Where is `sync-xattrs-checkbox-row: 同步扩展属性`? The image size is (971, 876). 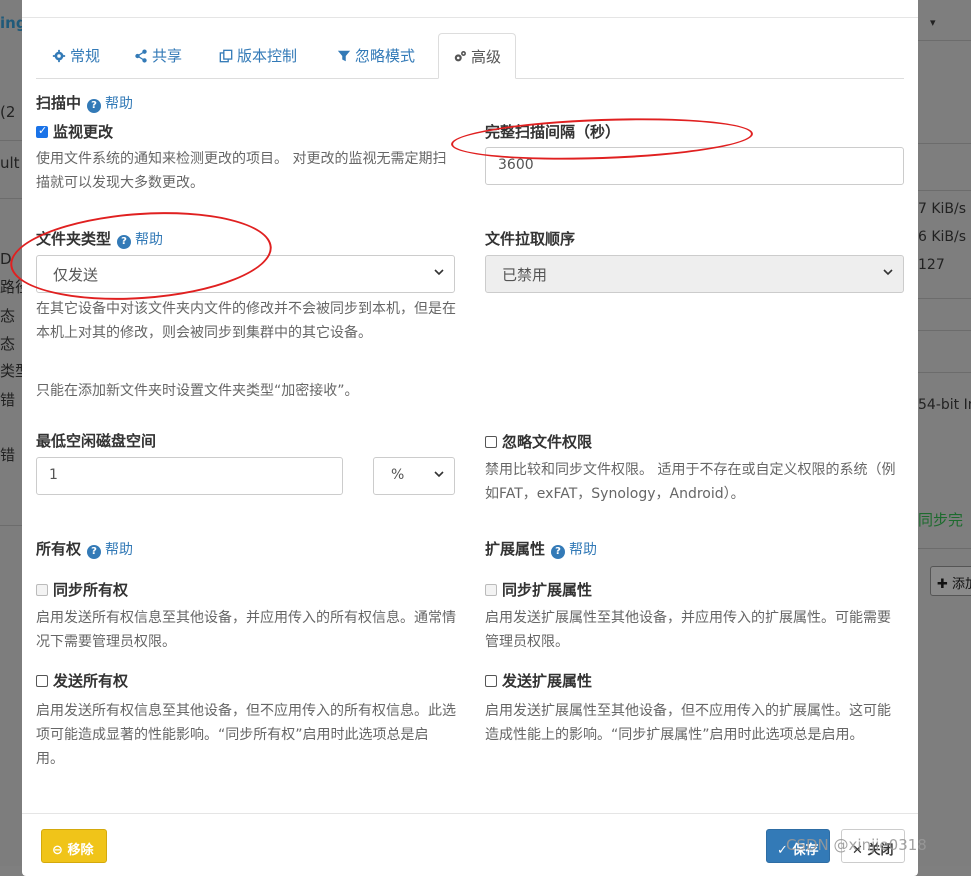 sync-xattrs-checkbox-row: 同步扩展属性 is located at coordinates (538, 589).